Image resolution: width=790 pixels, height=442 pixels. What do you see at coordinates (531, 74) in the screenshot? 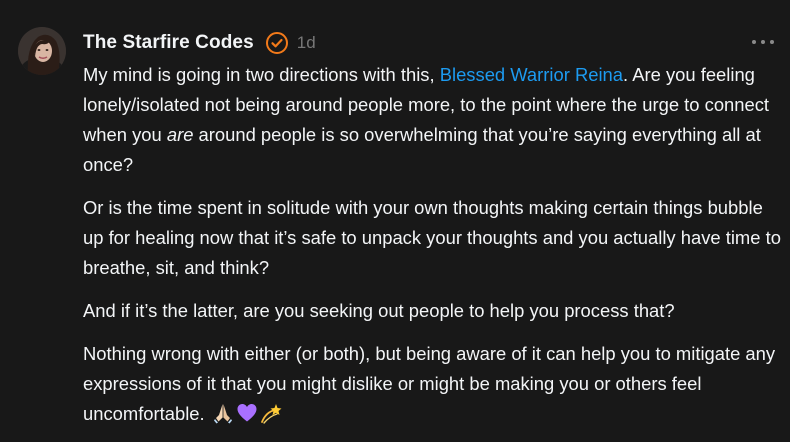
I see `mention-link: Blessed Warrior Reina` at bounding box center [531, 74].